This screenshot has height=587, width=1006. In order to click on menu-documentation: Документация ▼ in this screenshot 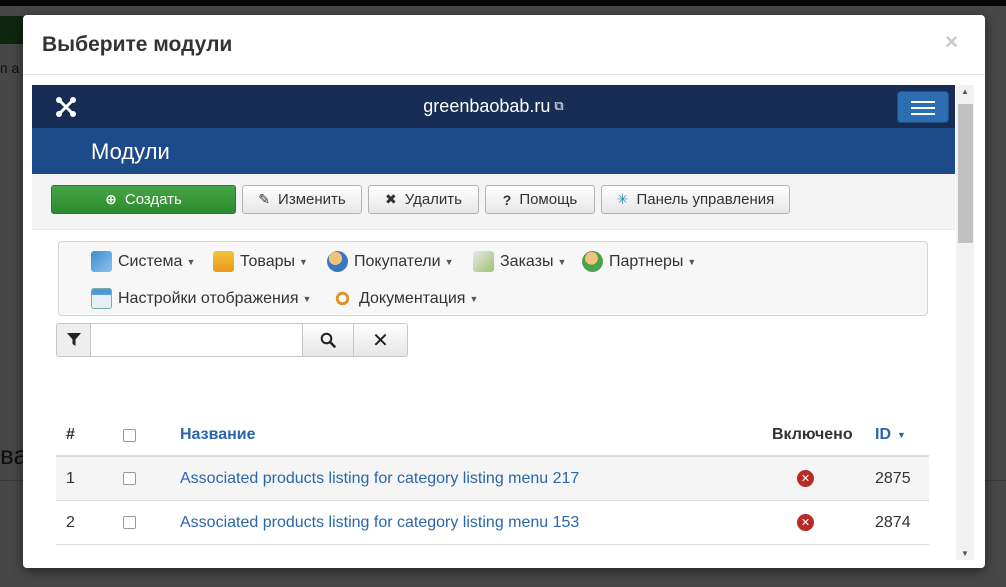, I will do `click(405, 298)`.